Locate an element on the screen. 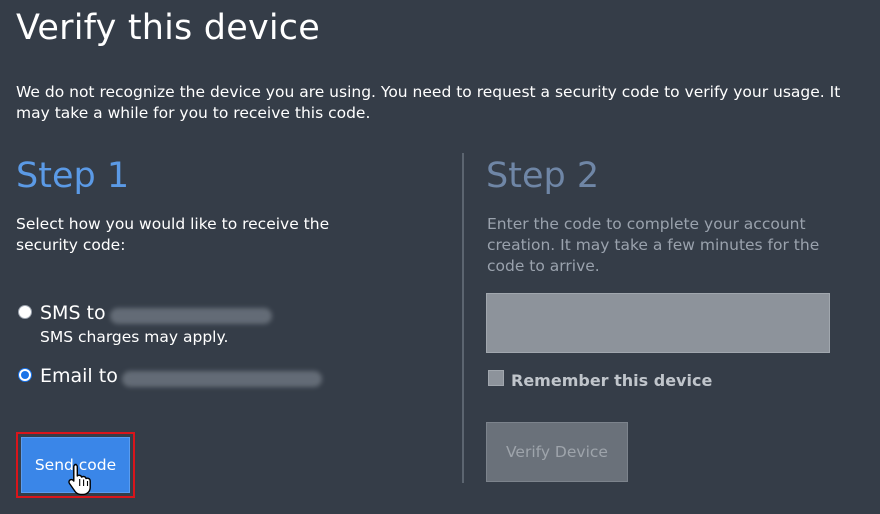 The width and height of the screenshot is (880, 514). remember-device-checkbox is located at coordinates (496, 378).